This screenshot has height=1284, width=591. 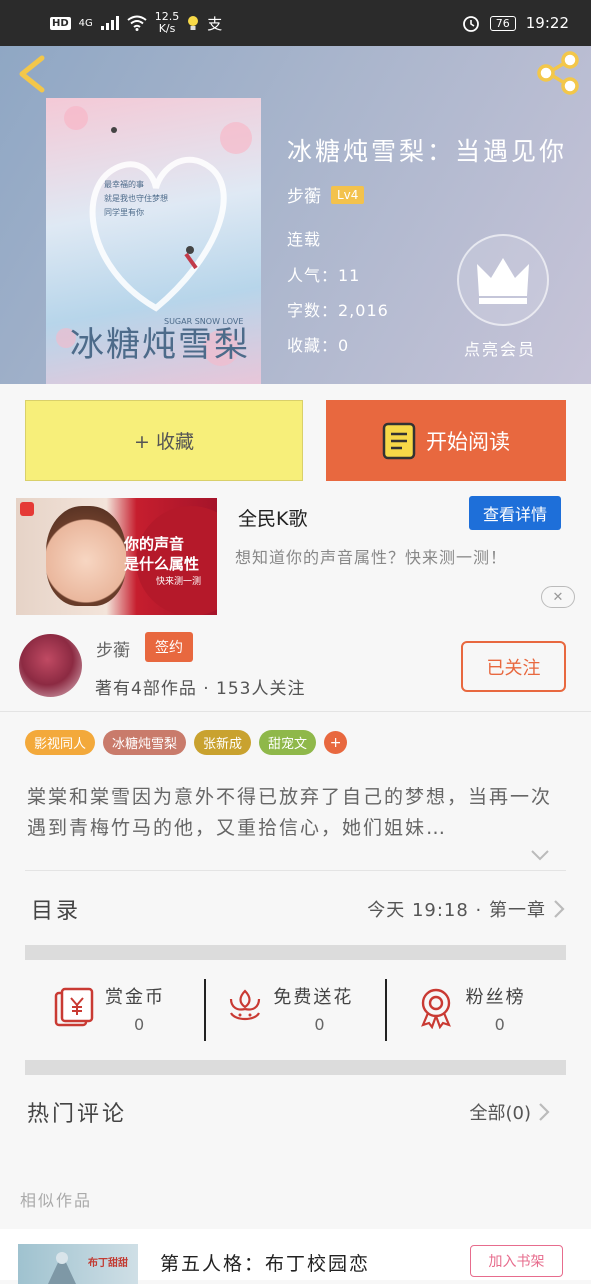 I want to click on tag-item: 冰糖炖雪梨, so click(x=145, y=742).